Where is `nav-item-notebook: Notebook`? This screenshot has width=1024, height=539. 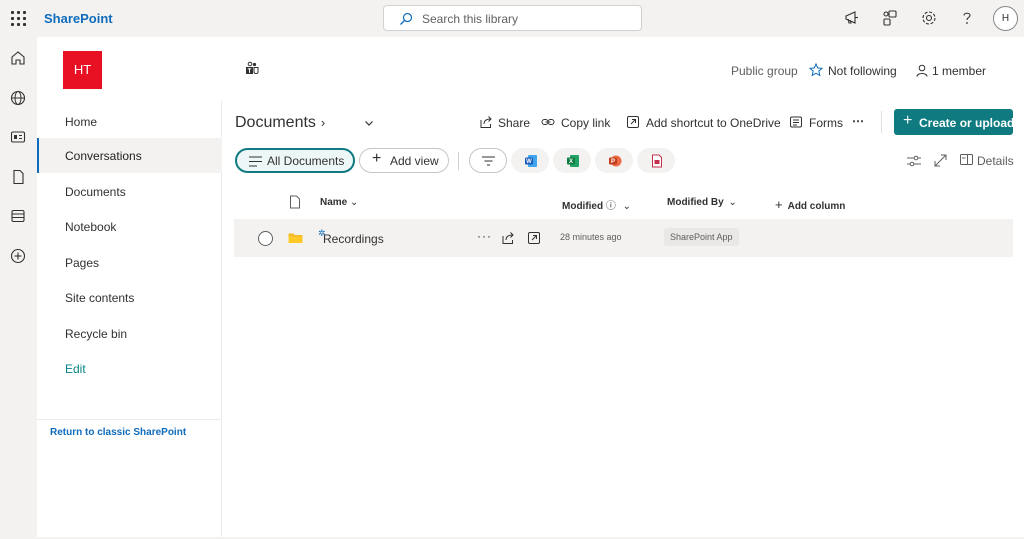 nav-item-notebook: Notebook is located at coordinates (129, 226).